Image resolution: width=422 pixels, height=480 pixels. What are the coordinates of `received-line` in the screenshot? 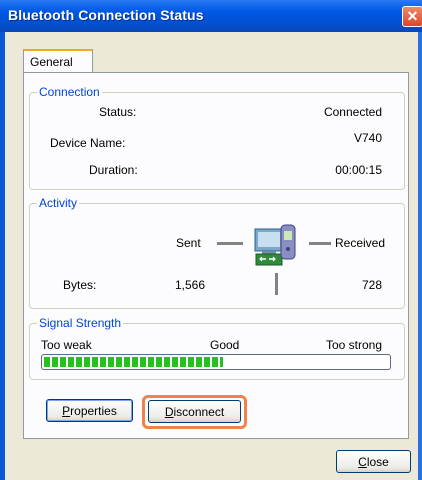 It's located at (320, 243).